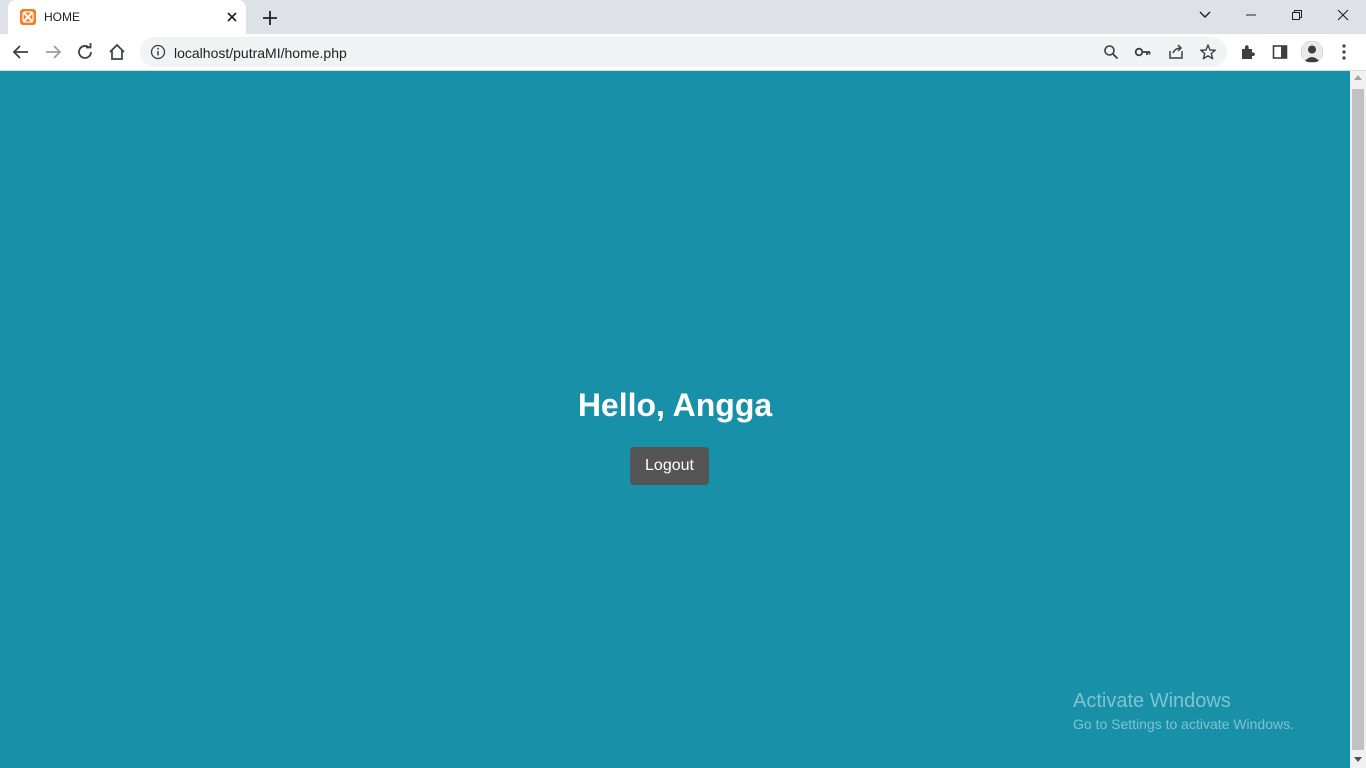 This screenshot has width=1366, height=768. Describe the element at coordinates (1312, 52) in the screenshot. I see `profile-avatar` at that location.